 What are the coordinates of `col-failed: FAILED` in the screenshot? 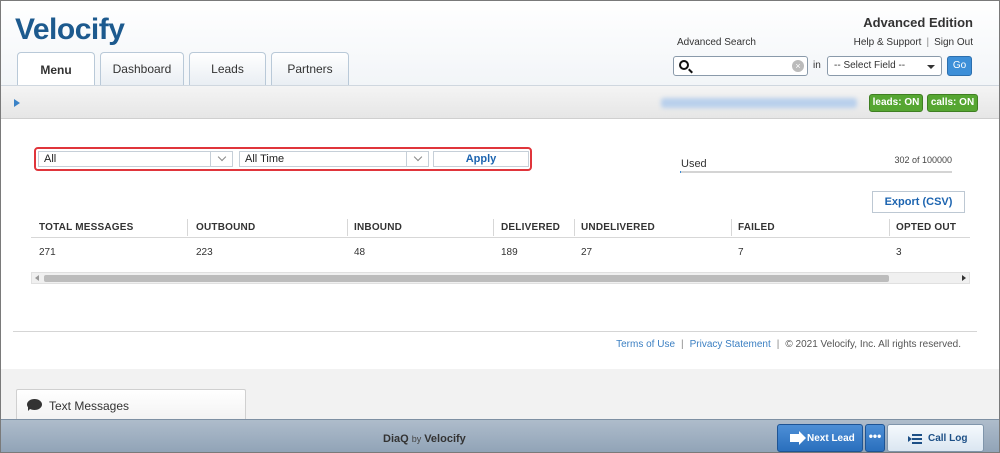 It's located at (756, 227).